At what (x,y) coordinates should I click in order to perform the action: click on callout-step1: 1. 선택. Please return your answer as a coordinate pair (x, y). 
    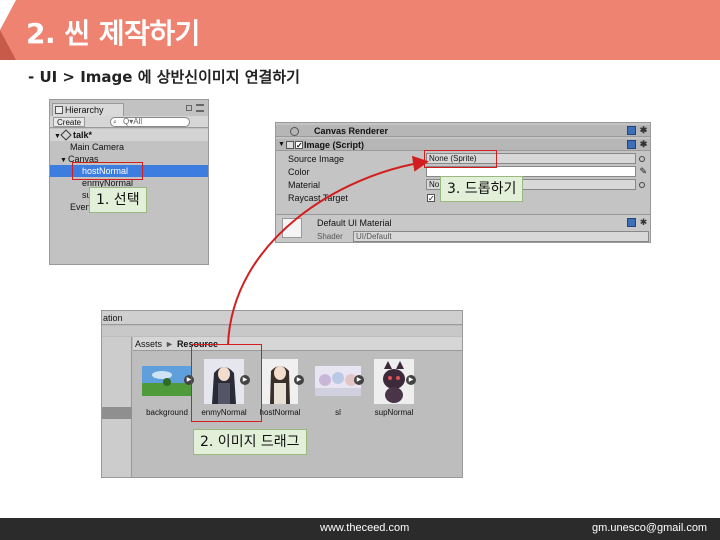
    Looking at the image, I should click on (118, 200).